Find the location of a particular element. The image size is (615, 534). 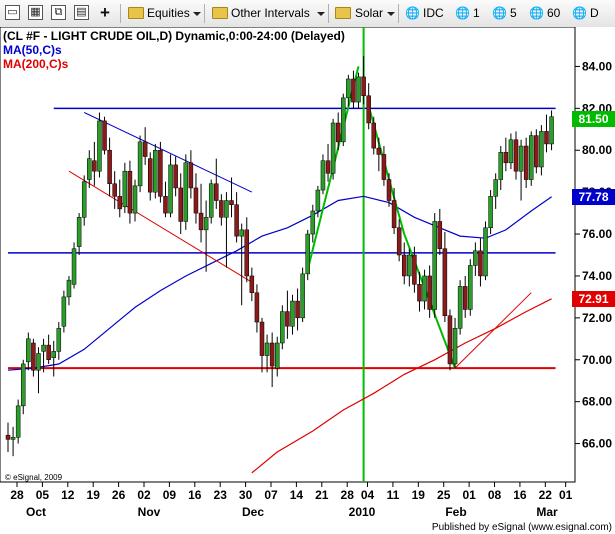

x-month-label: Mar is located at coordinates (547, 512).